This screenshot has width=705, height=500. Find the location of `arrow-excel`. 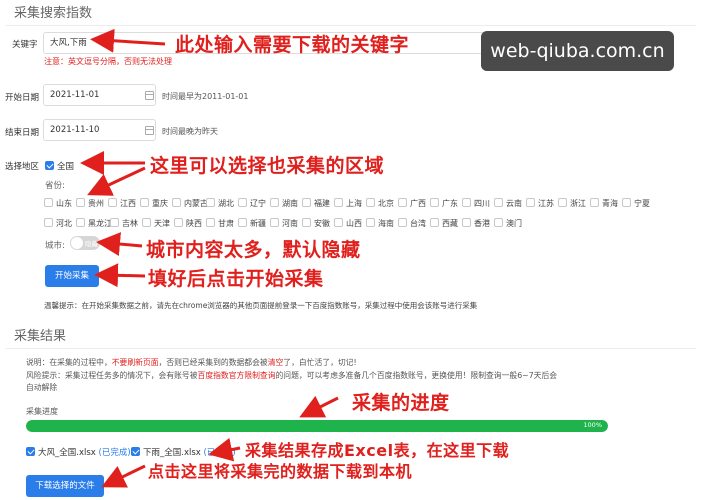

arrow-excel is located at coordinates (224, 449).